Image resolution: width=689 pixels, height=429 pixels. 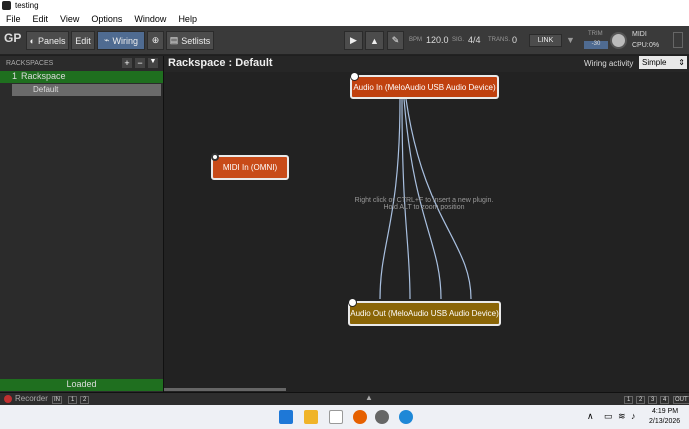 What do you see at coordinates (6, 5) in the screenshot?
I see `app-icon` at bounding box center [6, 5].